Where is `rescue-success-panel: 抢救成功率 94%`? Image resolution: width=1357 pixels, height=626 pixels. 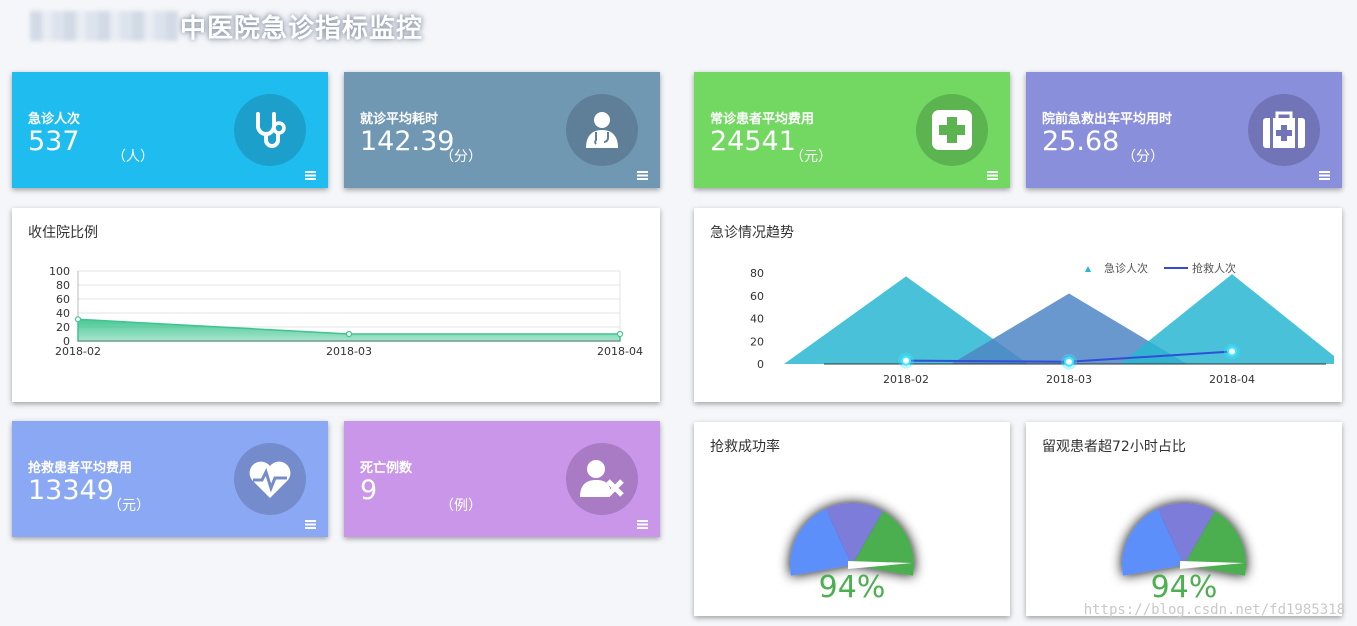
rescue-success-panel: 抢救成功率 94% is located at coordinates (852, 519).